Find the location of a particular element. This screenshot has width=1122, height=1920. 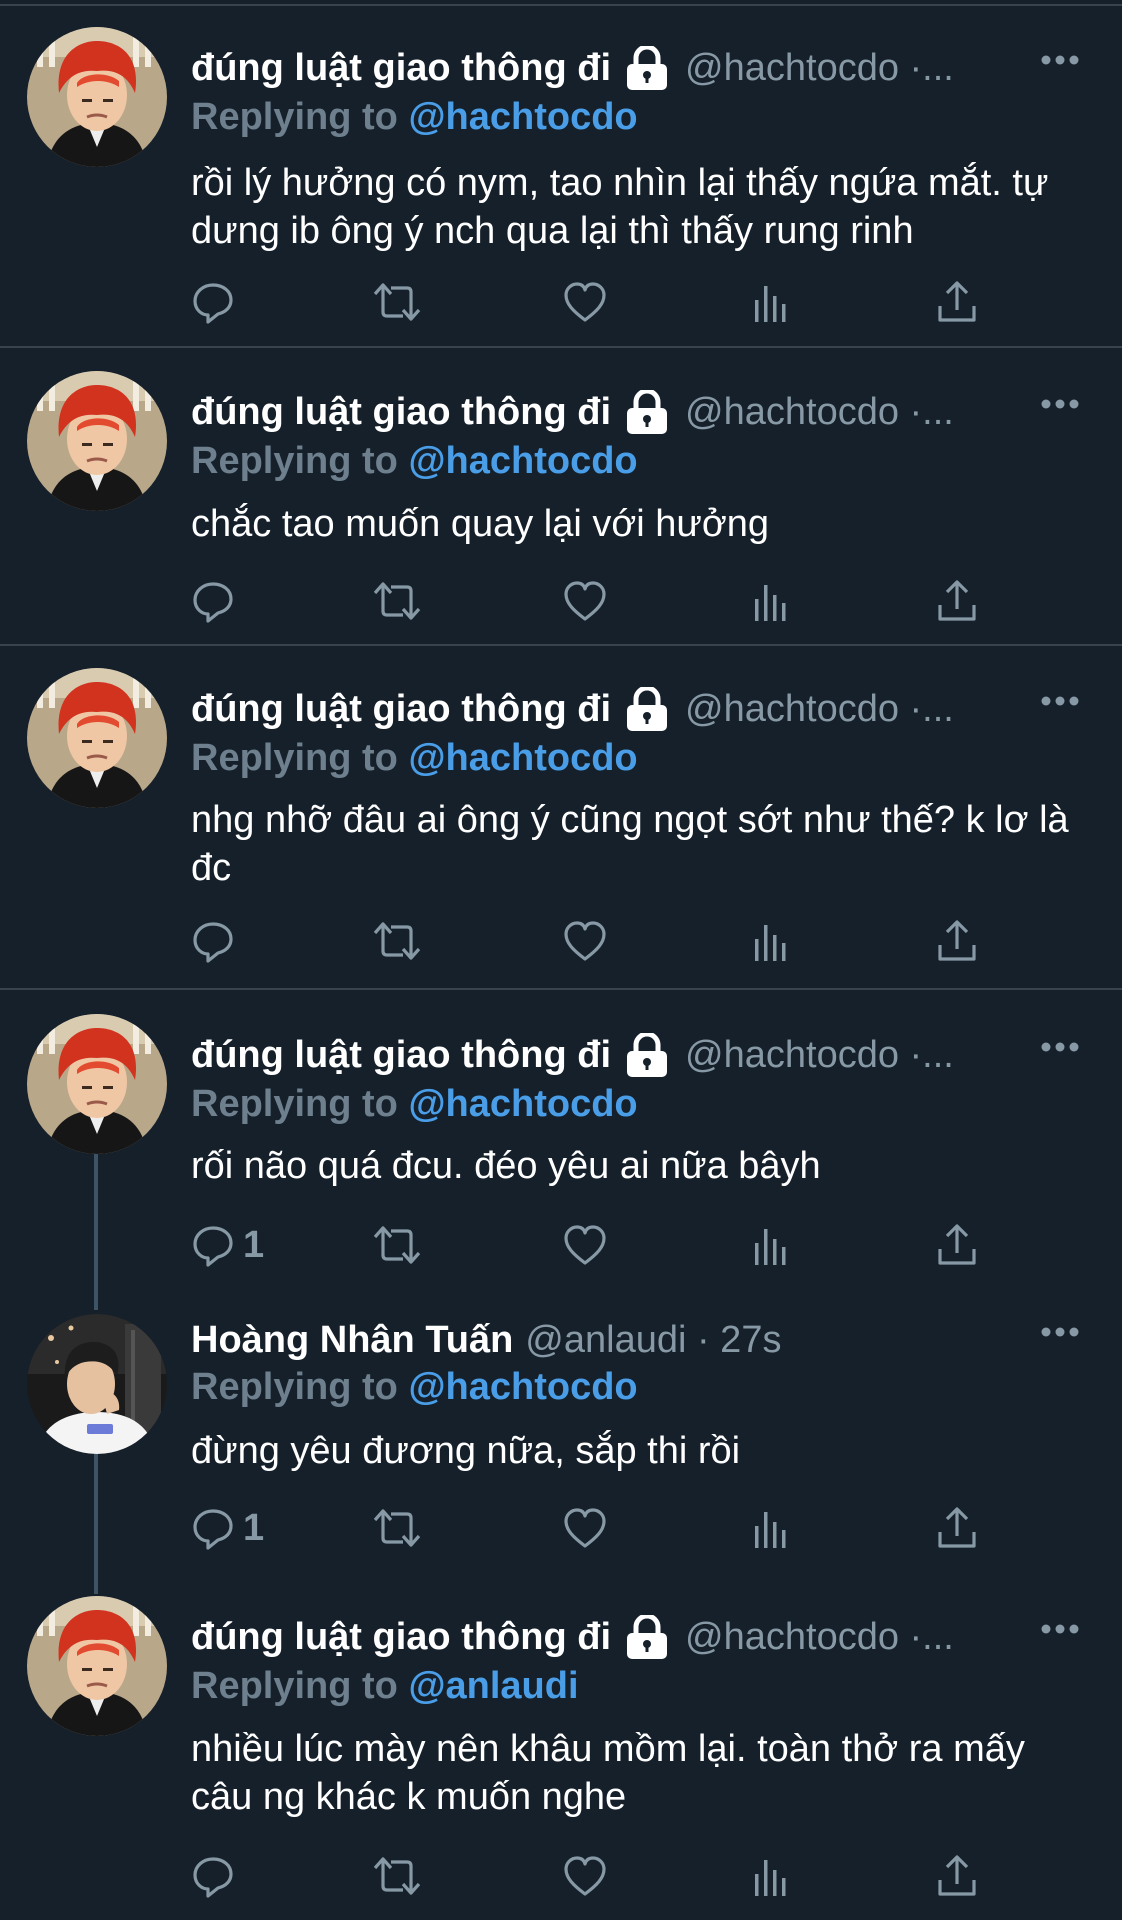

reply-count: 1 is located at coordinates (254, 1527).